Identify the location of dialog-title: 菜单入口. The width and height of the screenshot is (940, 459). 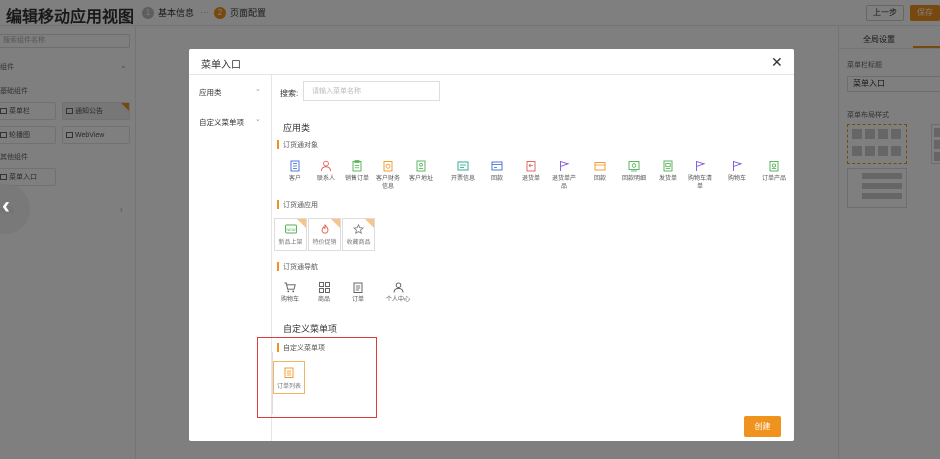
(221, 65).